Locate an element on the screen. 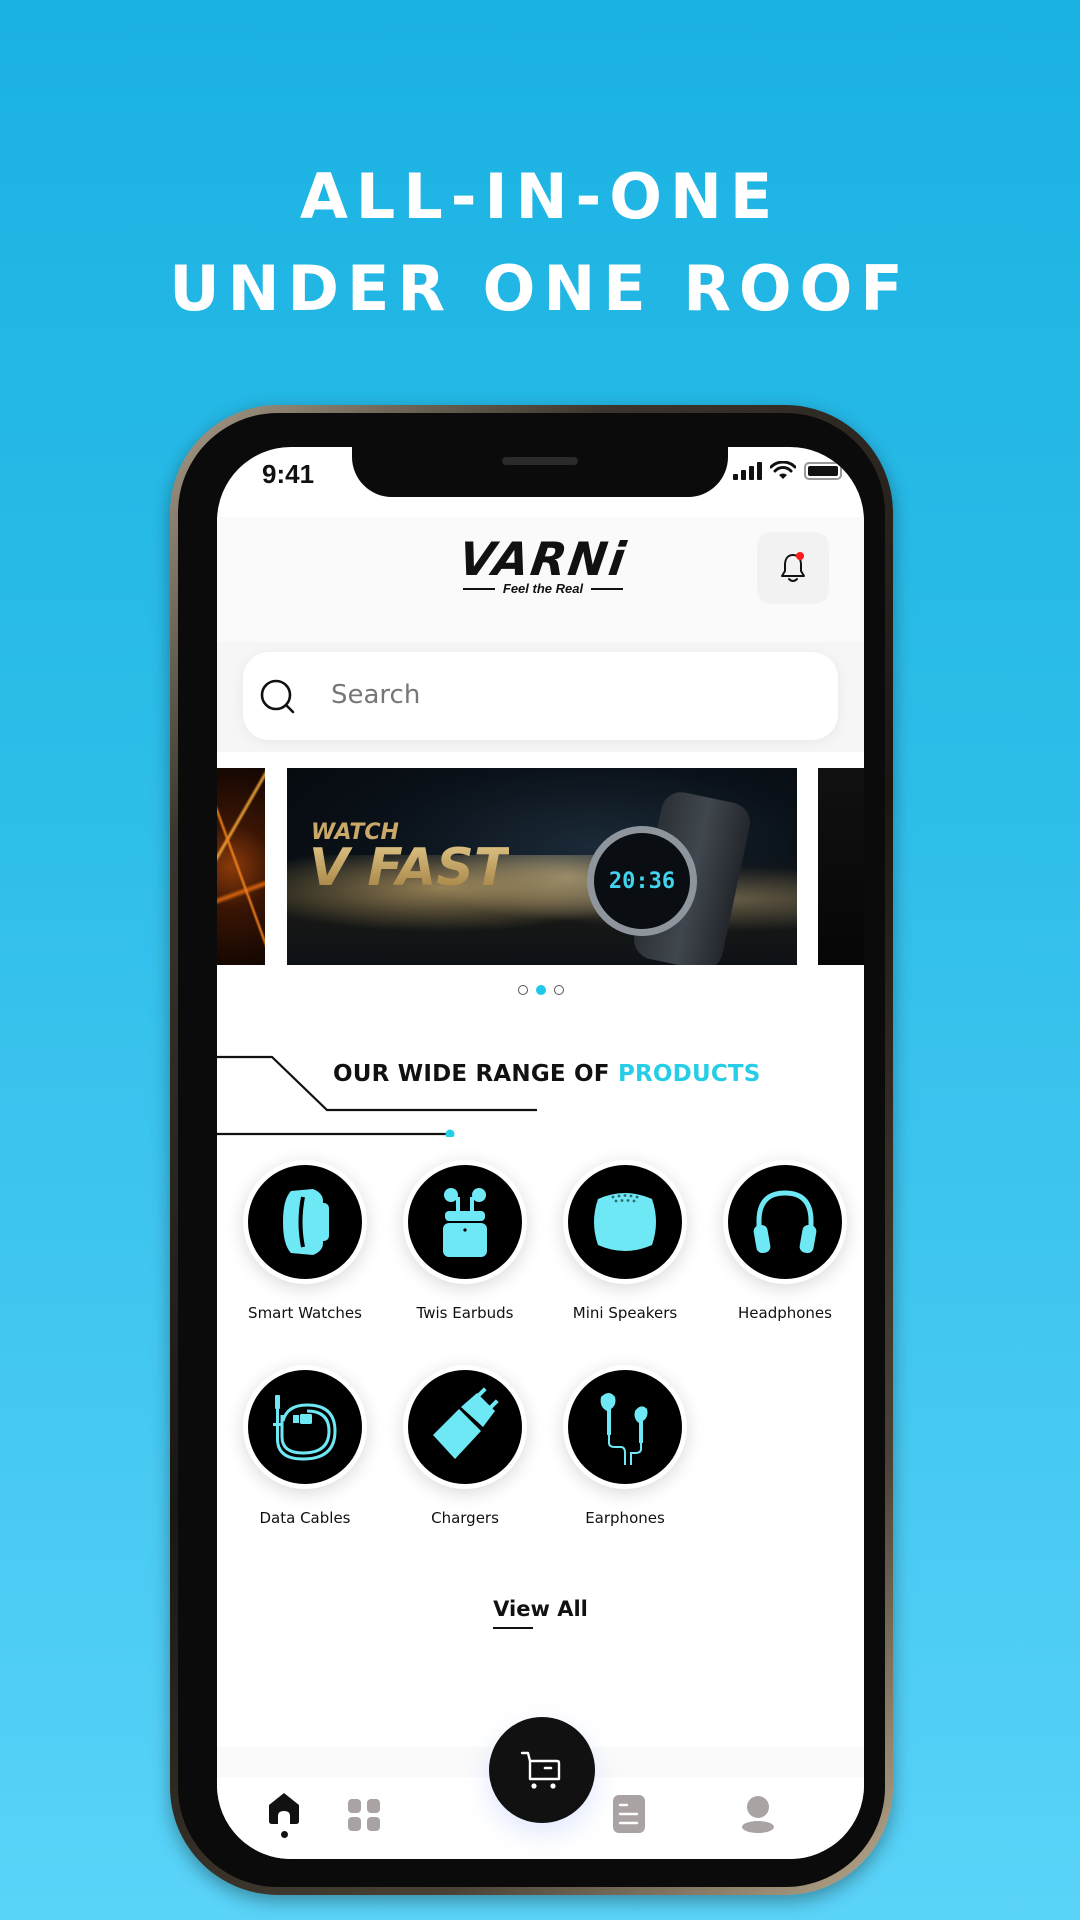 The image size is (1080, 1920). cable-icon is located at coordinates (305, 1428).